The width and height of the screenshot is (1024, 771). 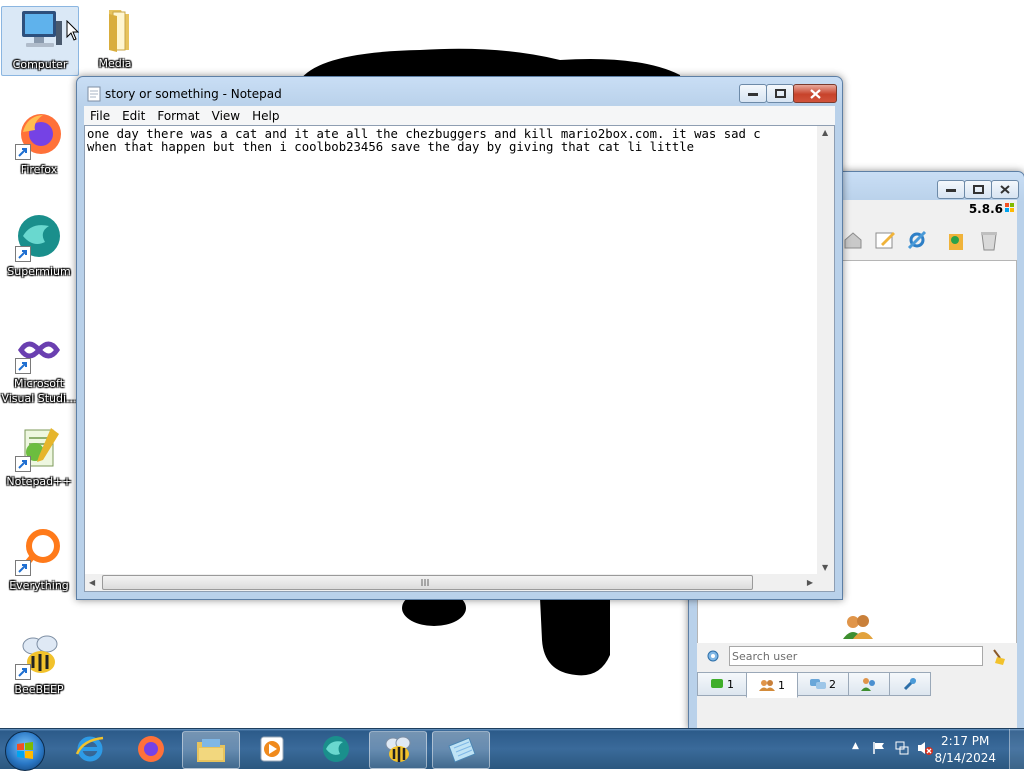 What do you see at coordinates (39, 585) in the screenshot?
I see `desktop-icon-label: Everything` at bounding box center [39, 585].